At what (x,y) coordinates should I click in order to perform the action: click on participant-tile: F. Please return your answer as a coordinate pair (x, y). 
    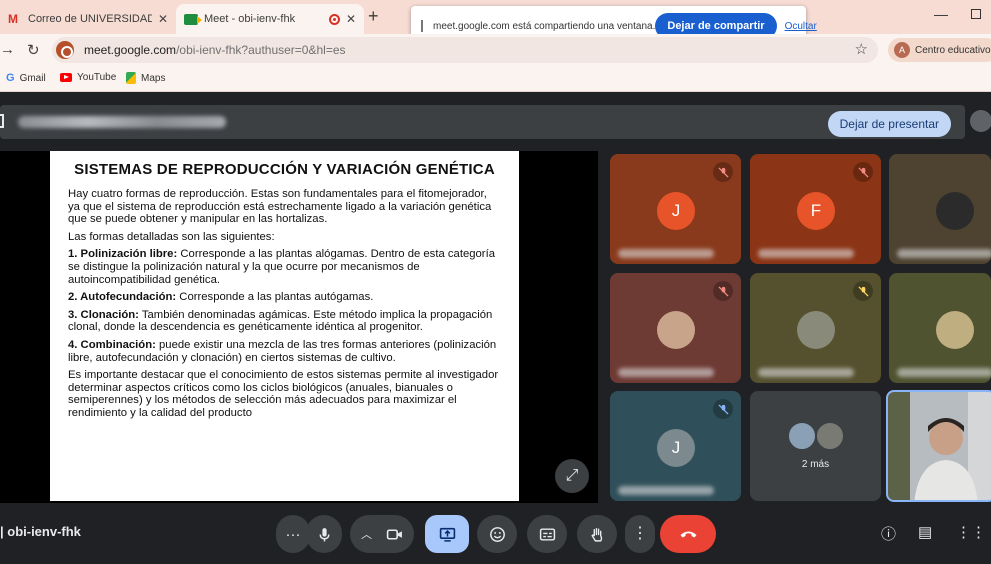
    Looking at the image, I should click on (815, 209).